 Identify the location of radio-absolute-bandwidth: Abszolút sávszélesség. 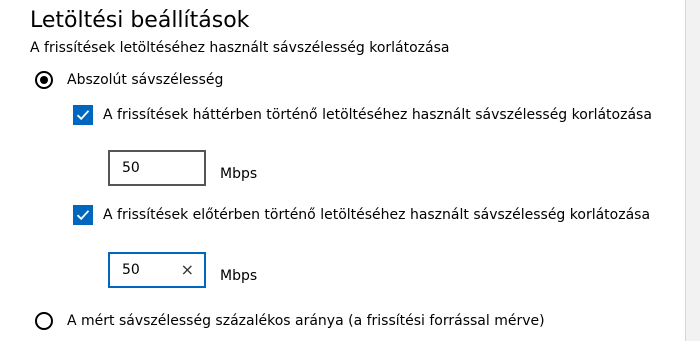
(129, 80).